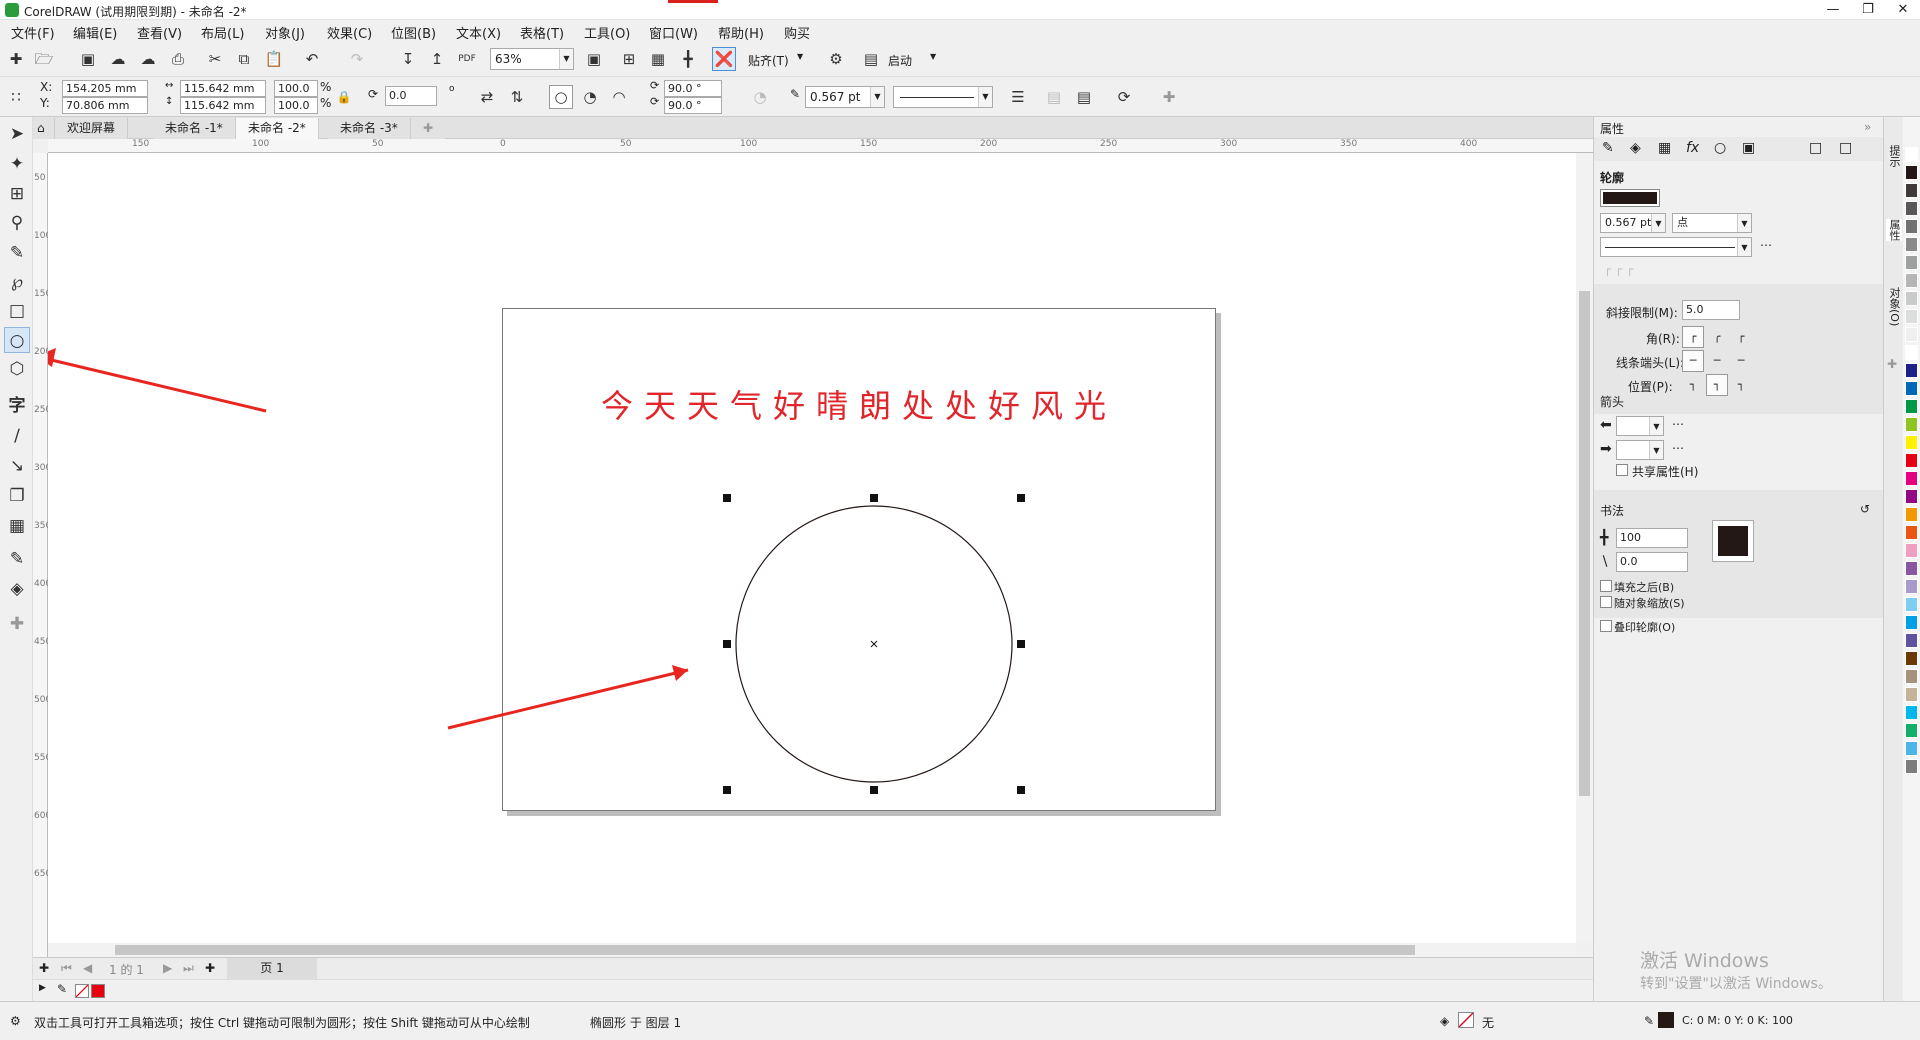 This screenshot has height=1040, width=1920. I want to click on menu-effects: 效果(C), so click(349, 32).